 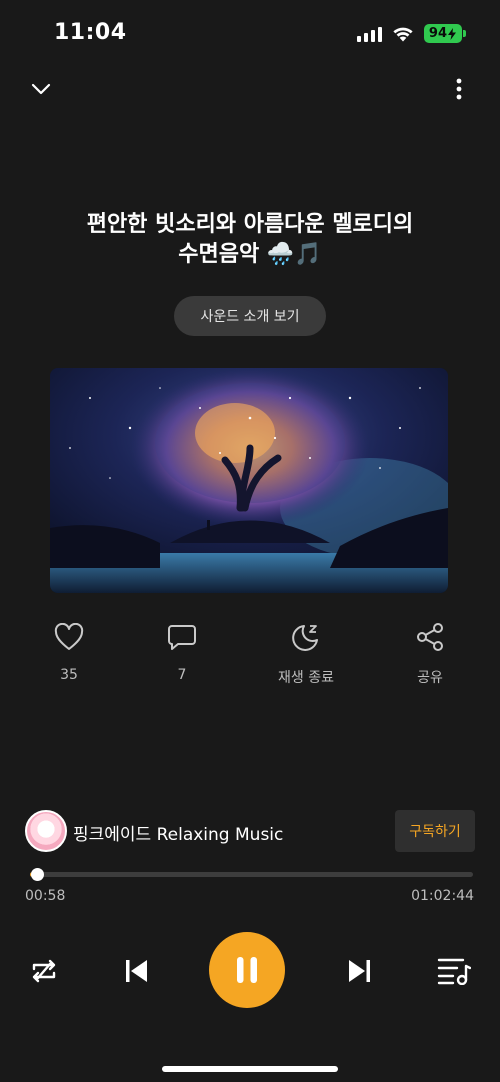 What do you see at coordinates (69, 651) in the screenshot?
I see `like-button: 35` at bounding box center [69, 651].